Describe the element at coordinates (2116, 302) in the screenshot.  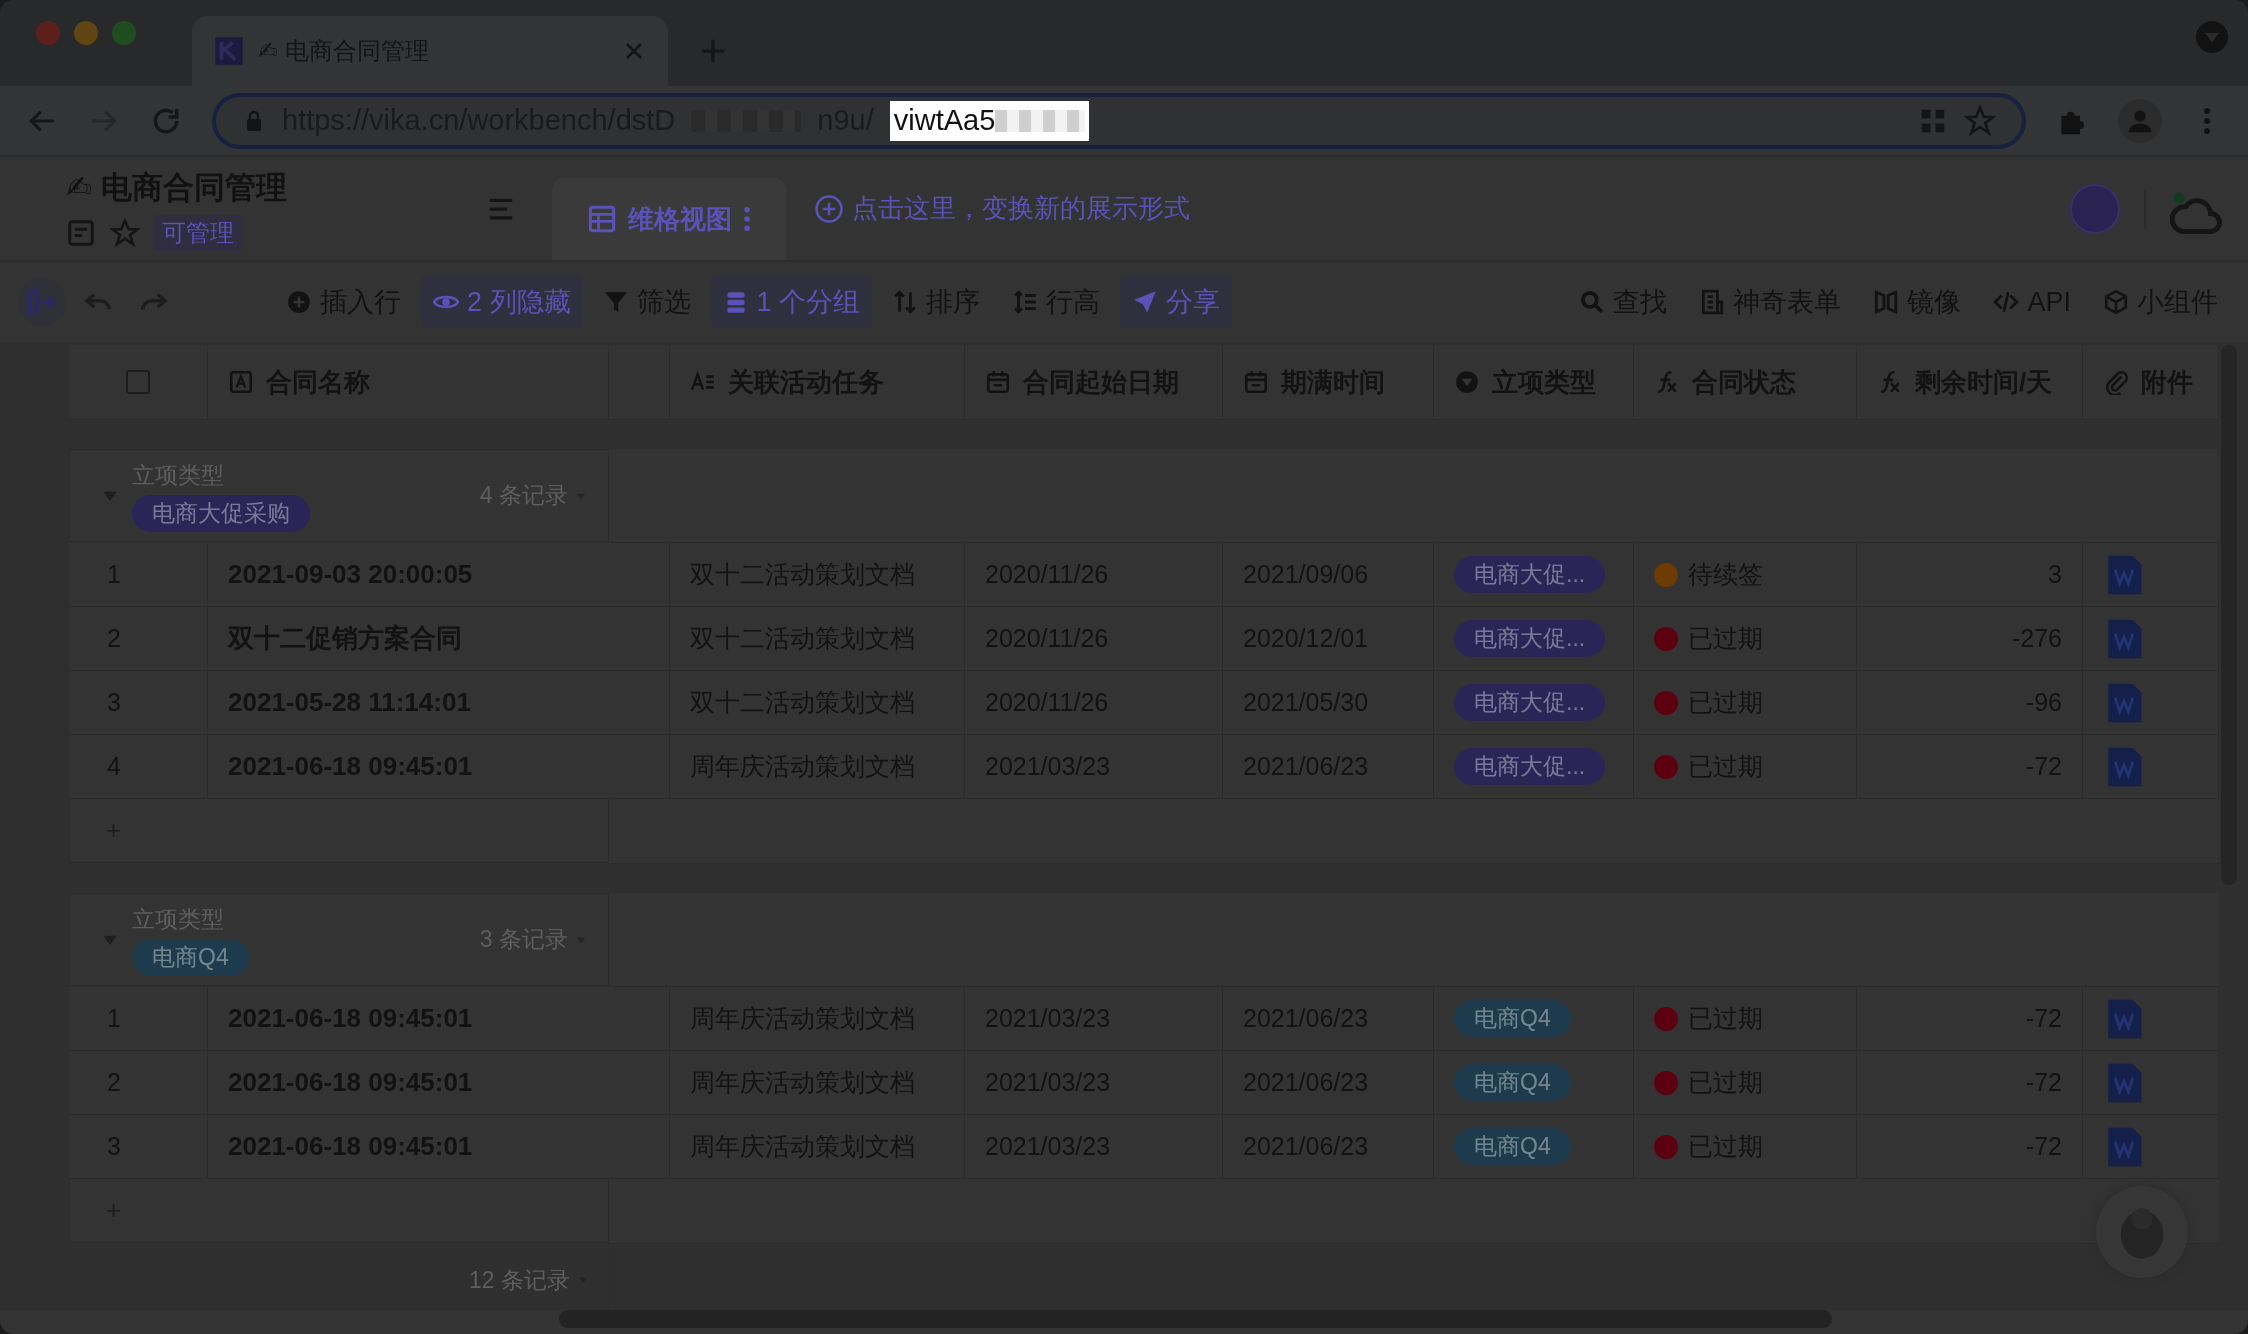
I see `cube-icon` at that location.